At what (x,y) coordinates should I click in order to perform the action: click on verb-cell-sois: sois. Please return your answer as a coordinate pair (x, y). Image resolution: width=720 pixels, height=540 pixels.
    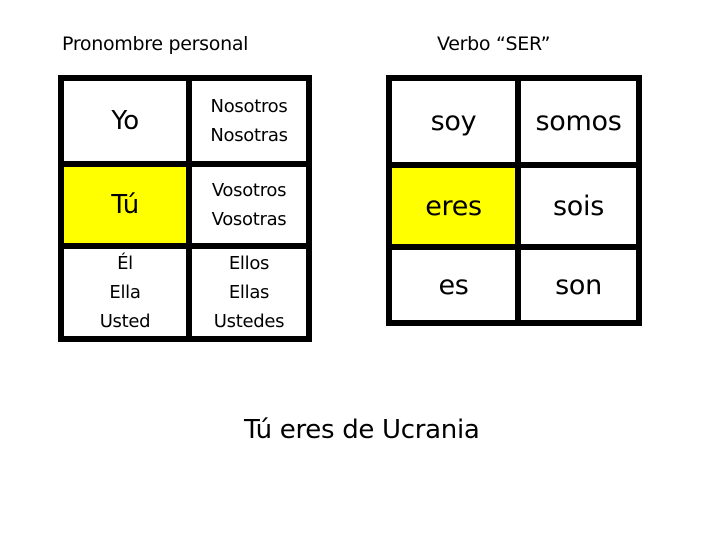
    Looking at the image, I should click on (578, 206).